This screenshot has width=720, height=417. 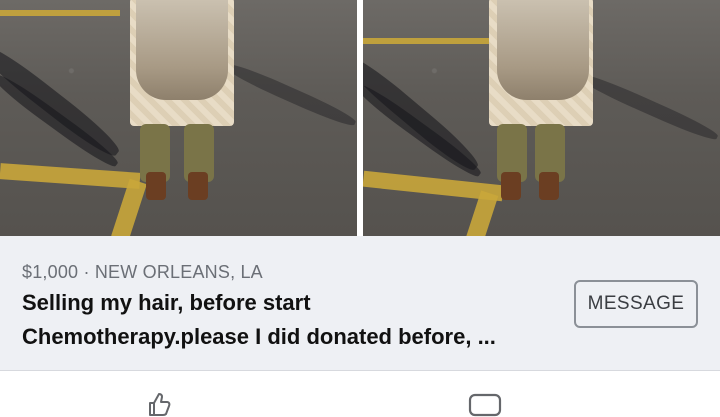 I want to click on comment-icon, so click(x=485, y=405).